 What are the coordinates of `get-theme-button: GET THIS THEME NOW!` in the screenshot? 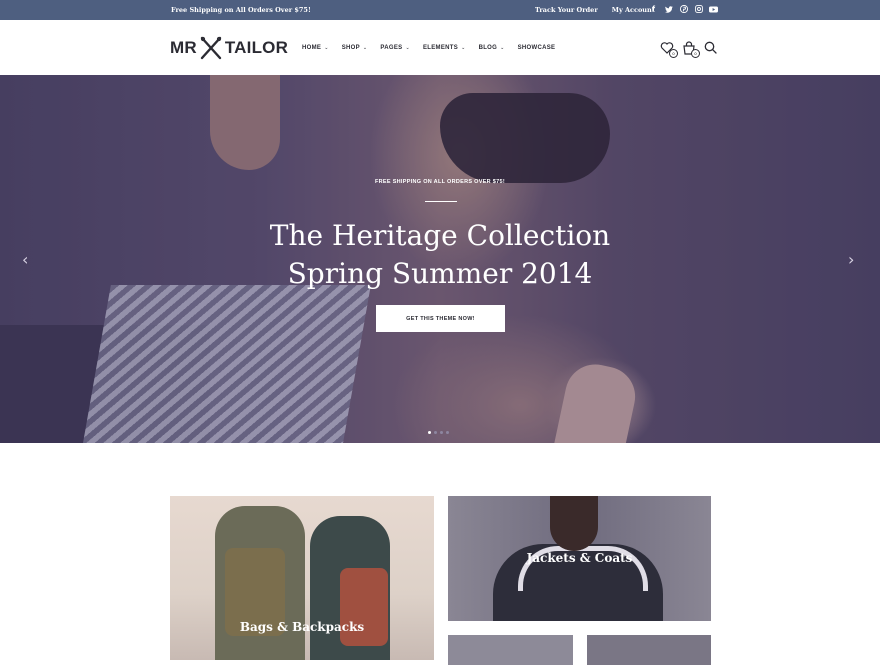 It's located at (440, 318).